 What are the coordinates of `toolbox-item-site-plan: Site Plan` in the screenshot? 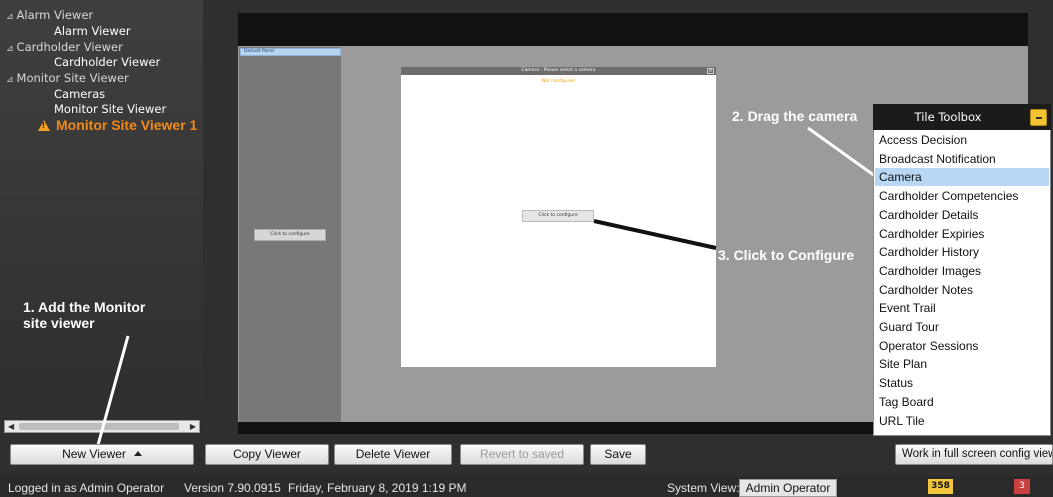 It's located at (962, 364).